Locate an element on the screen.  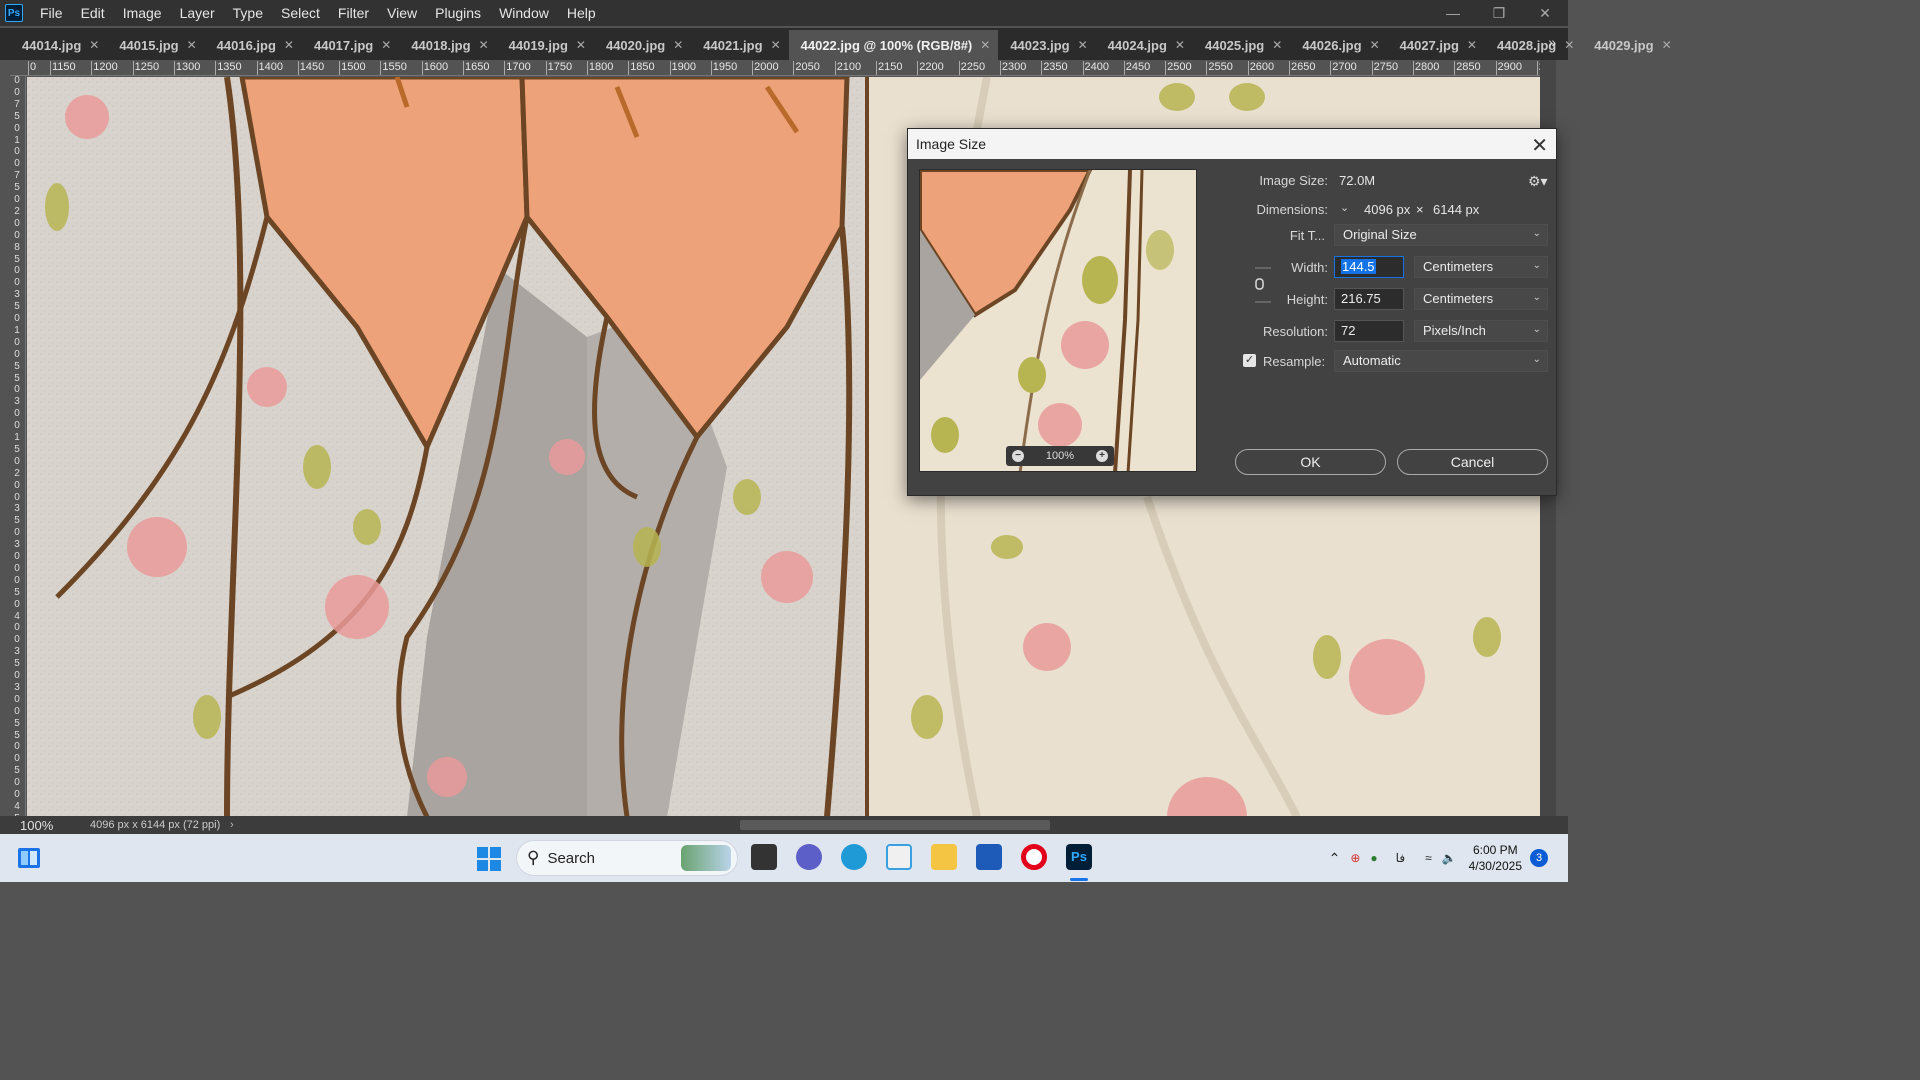
resolution-input: 72 is located at coordinates (1369, 331).